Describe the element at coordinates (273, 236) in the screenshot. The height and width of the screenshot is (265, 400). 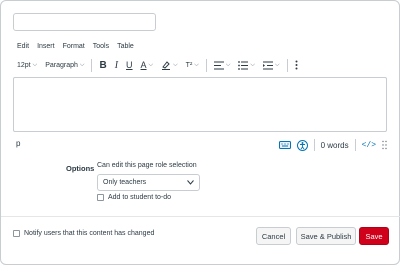
I see `cancel-button: Cancel` at that location.